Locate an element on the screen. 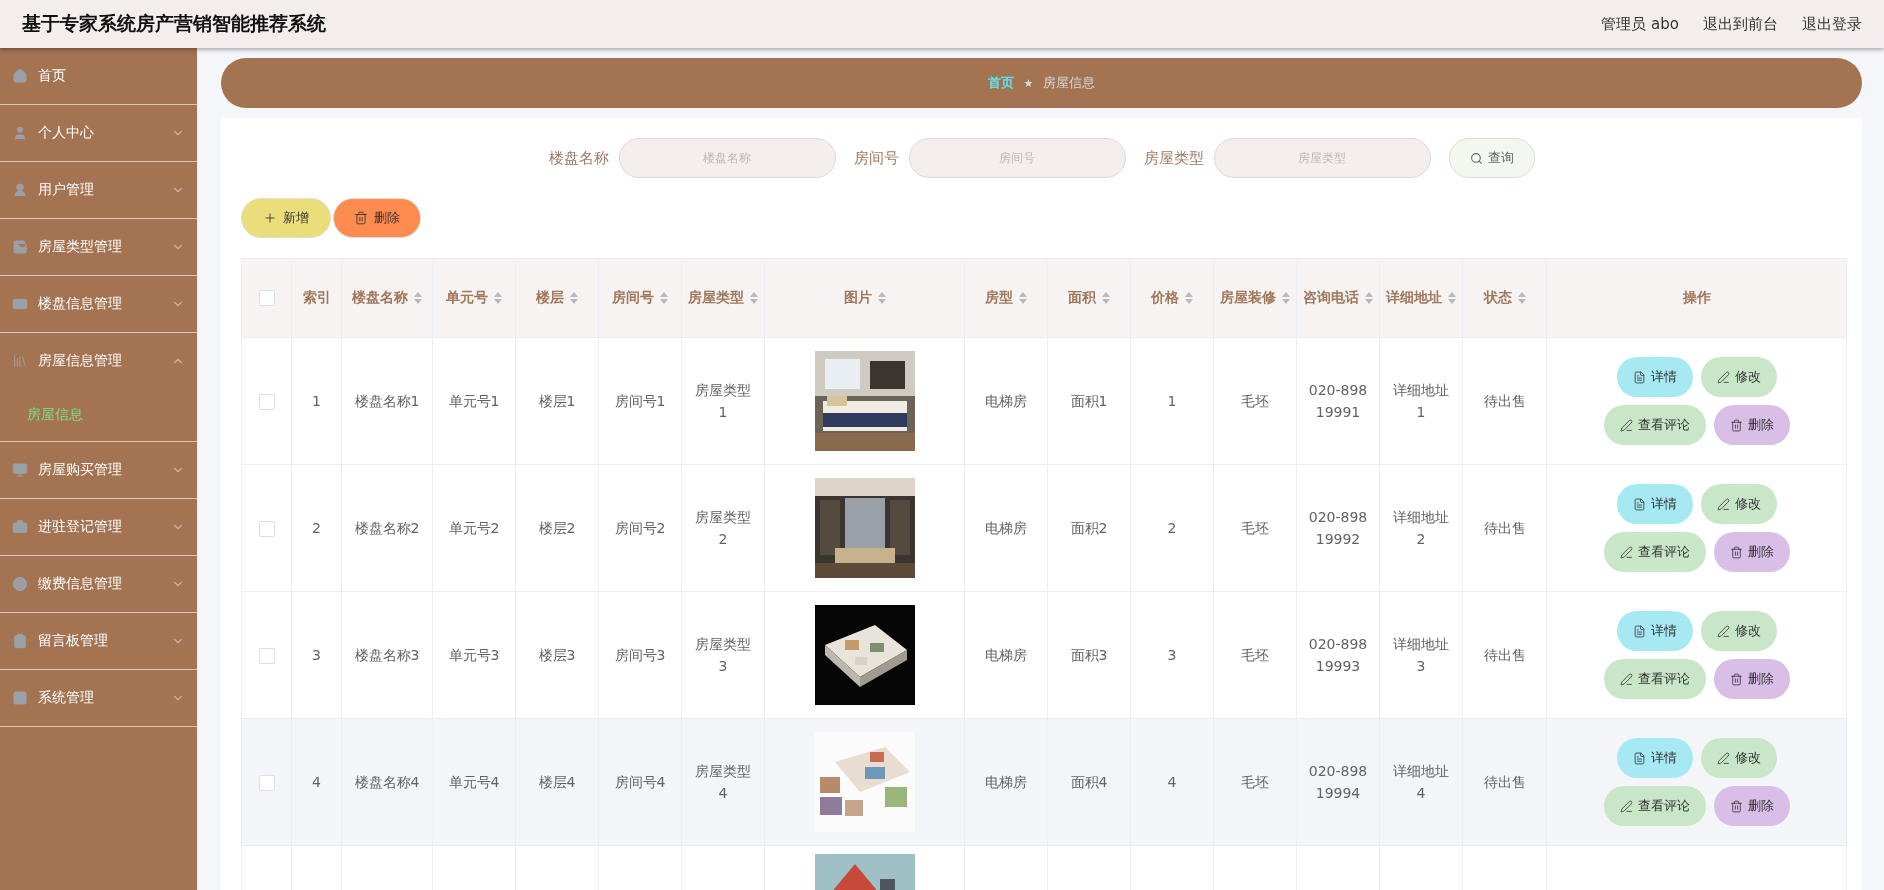 The image size is (1884, 890). sidebar-item: 进驻登记管理 is located at coordinates (98, 527).